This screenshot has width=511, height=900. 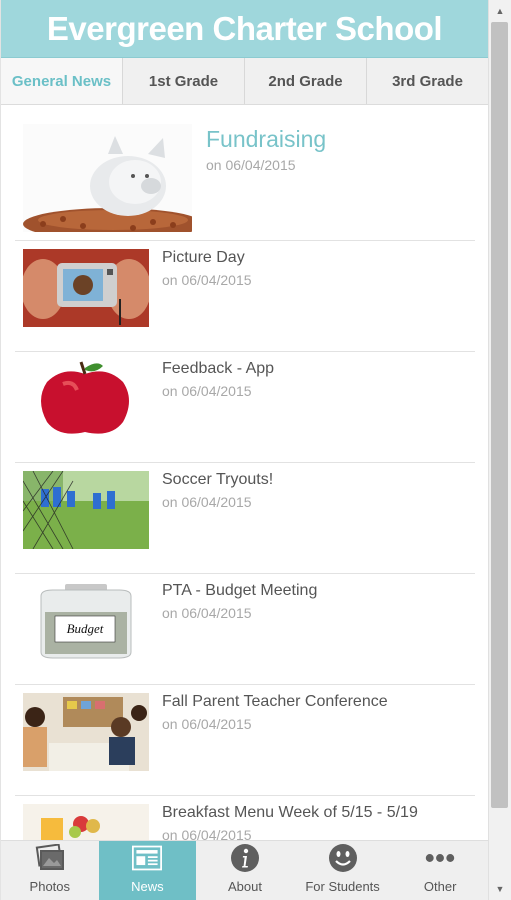 I want to click on more-icon, so click(x=440, y=858).